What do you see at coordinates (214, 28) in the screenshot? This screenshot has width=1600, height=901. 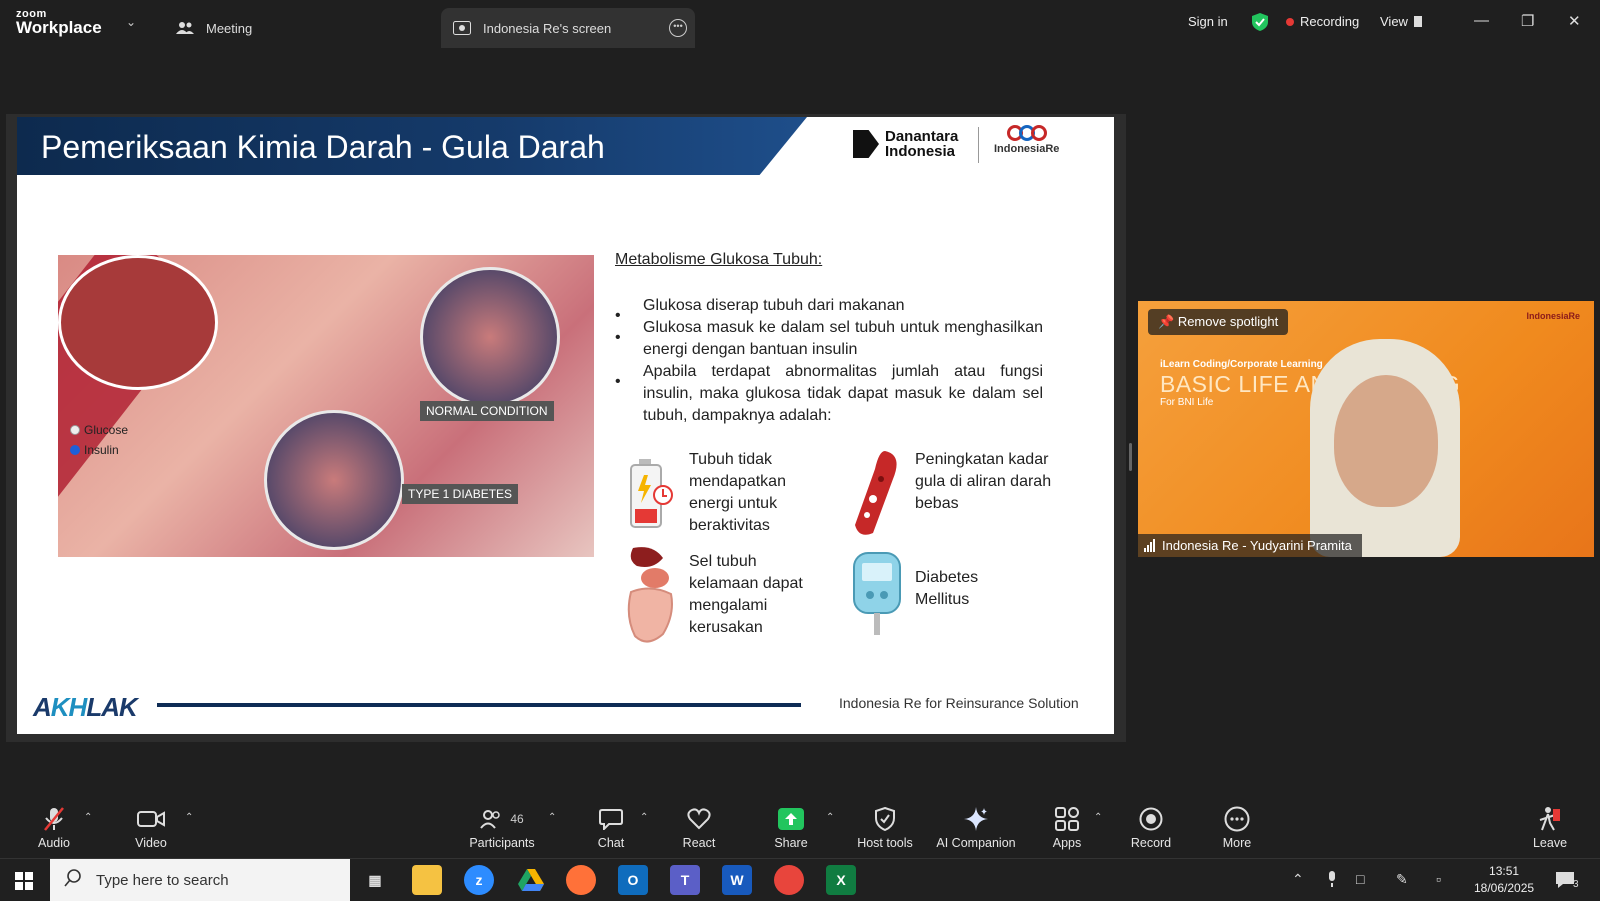 I see `tab-meeting: Meeting` at bounding box center [214, 28].